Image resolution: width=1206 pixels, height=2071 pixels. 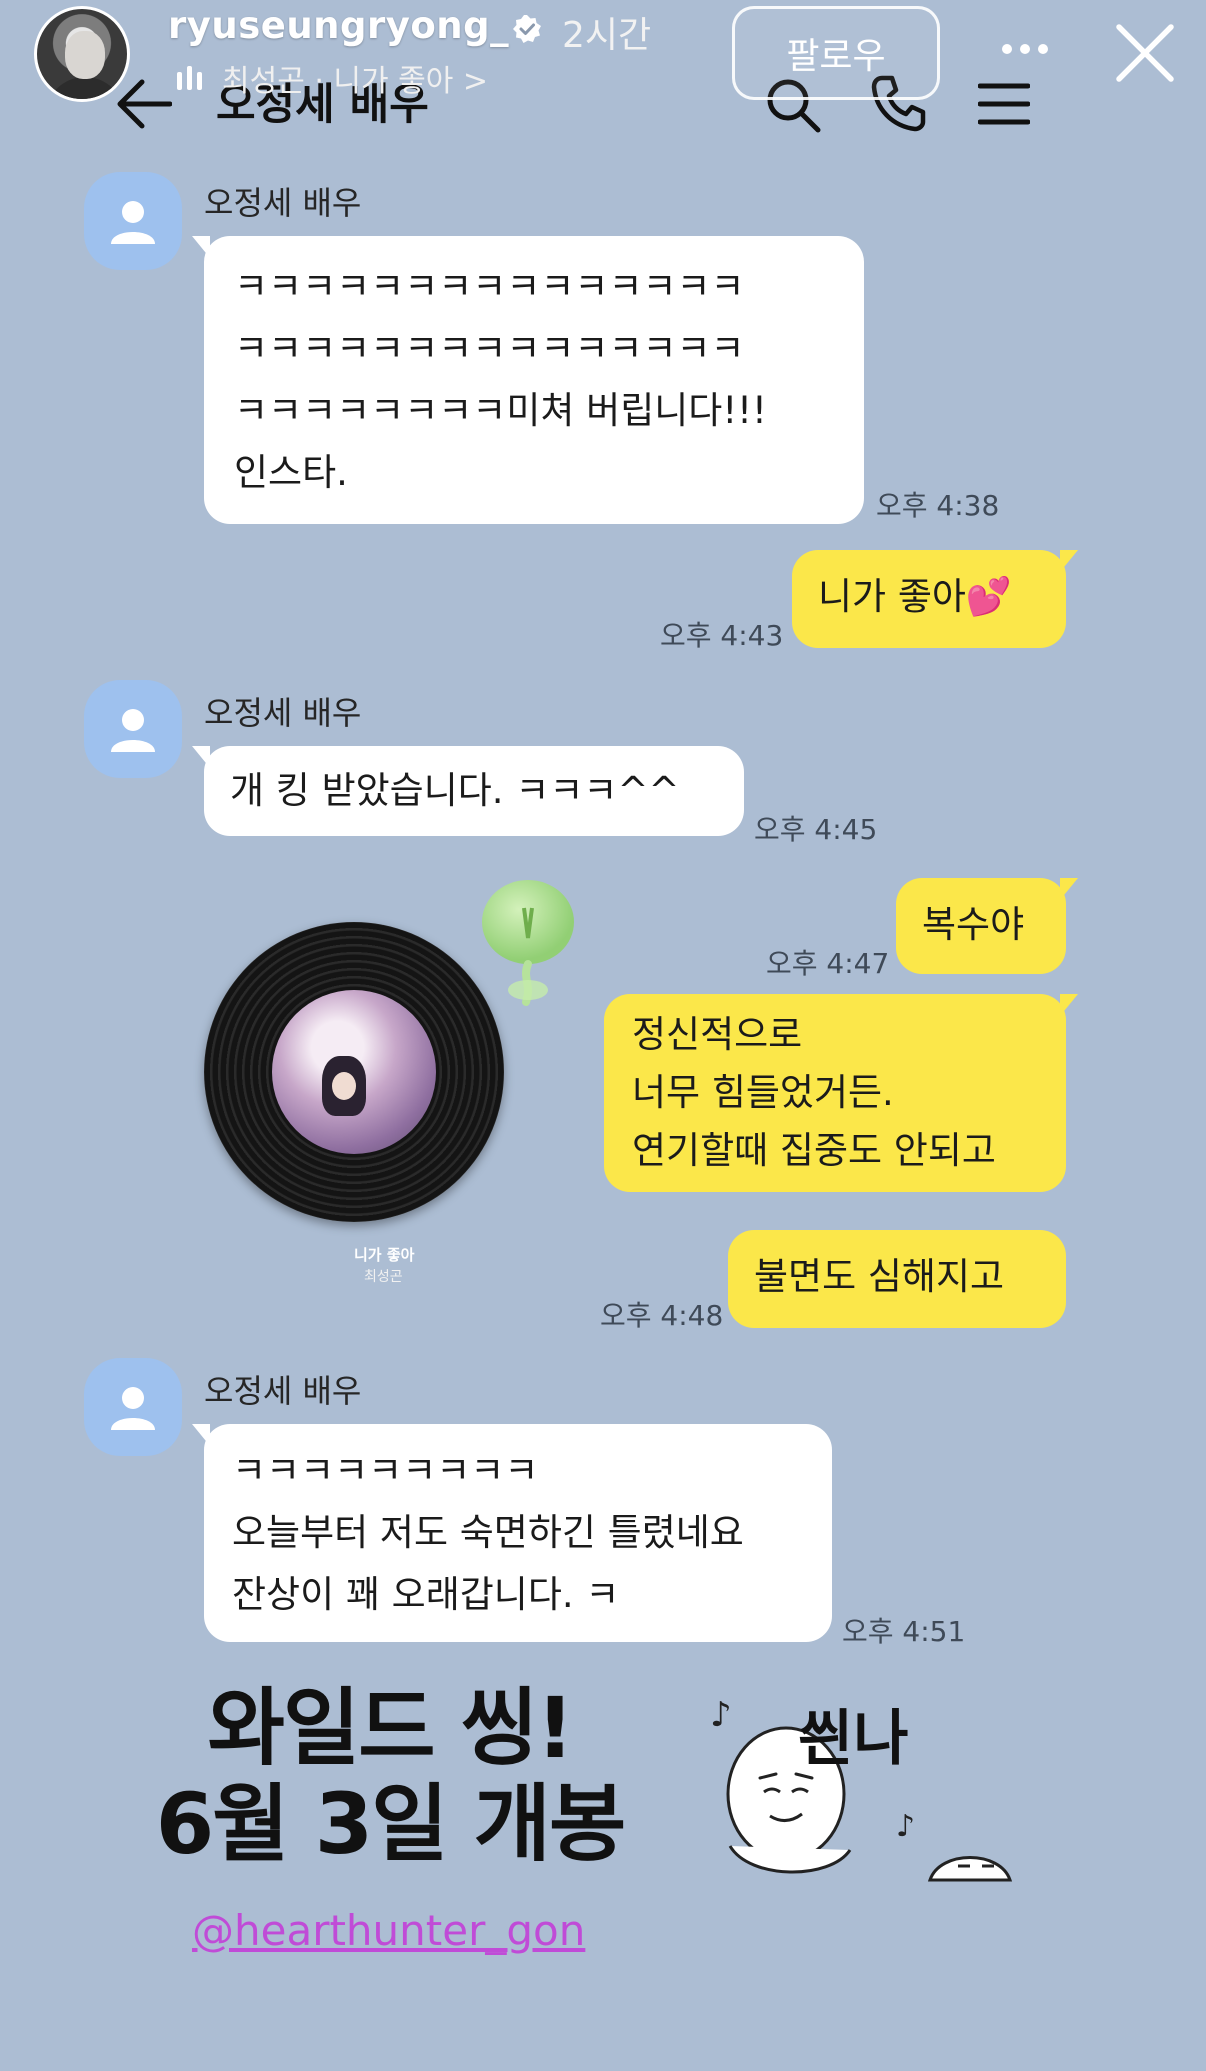 What do you see at coordinates (391, 1824) in the screenshot?
I see `promo-line-2: 6월 3일 개봉` at bounding box center [391, 1824].